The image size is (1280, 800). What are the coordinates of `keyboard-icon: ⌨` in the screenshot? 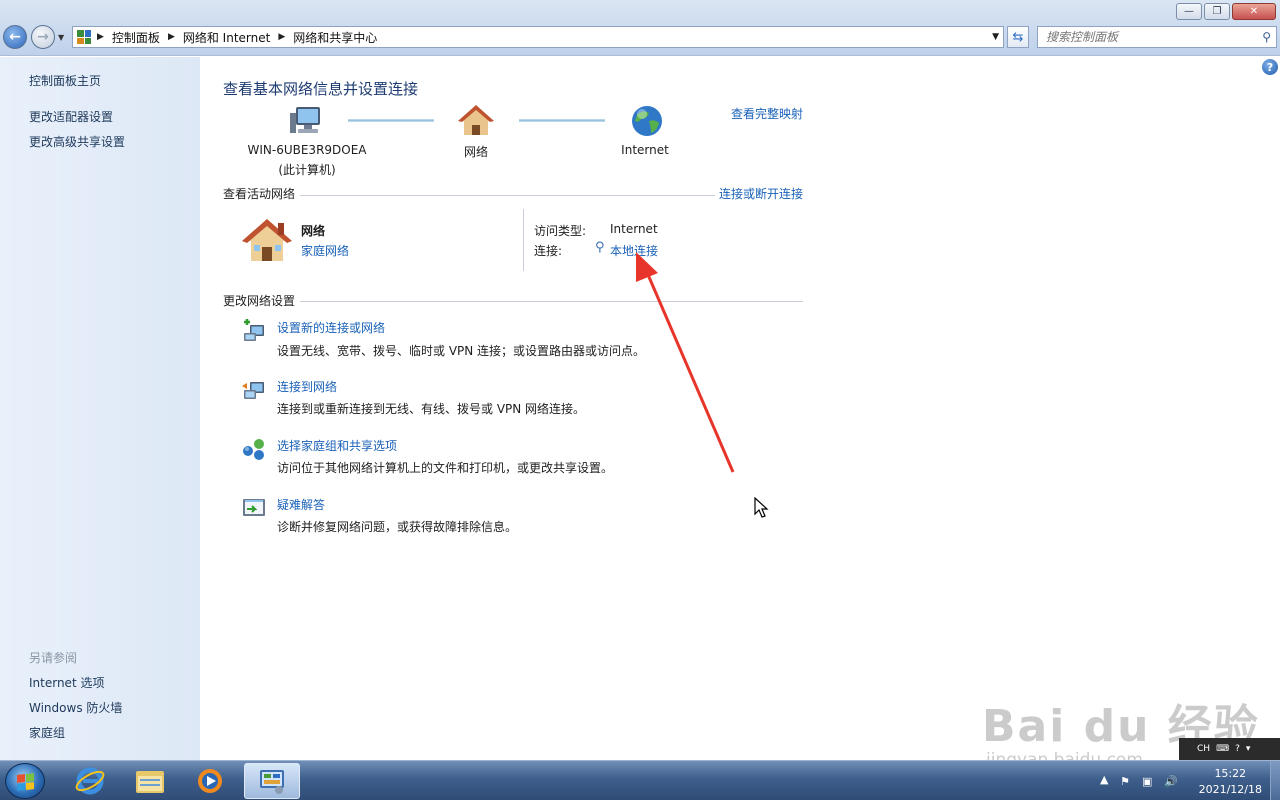 It's located at (1222, 749).